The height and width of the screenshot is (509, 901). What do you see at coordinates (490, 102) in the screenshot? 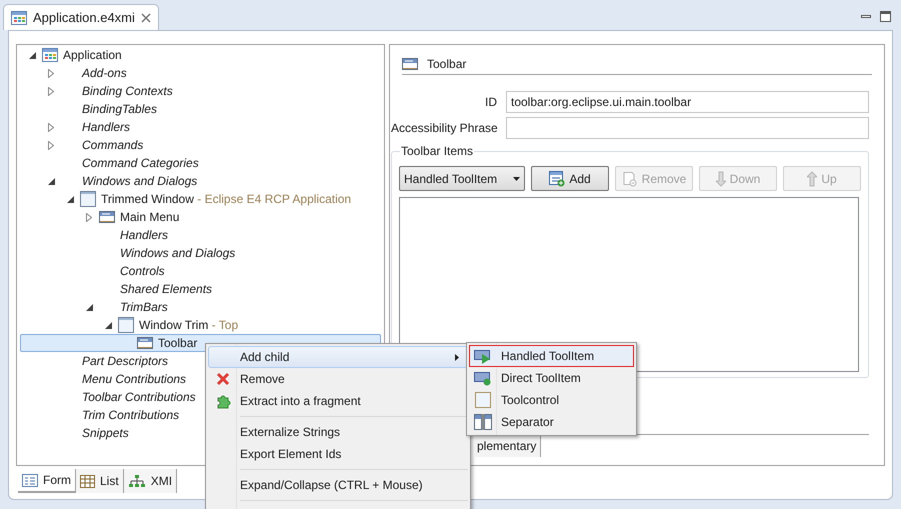
I see `field-label: ID` at bounding box center [490, 102].